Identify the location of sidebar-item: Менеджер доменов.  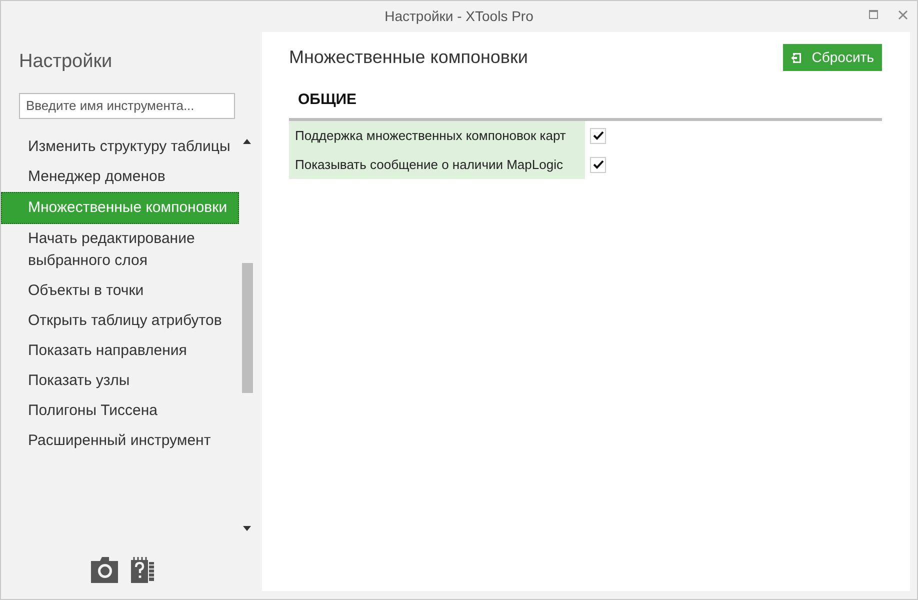
(120, 177).